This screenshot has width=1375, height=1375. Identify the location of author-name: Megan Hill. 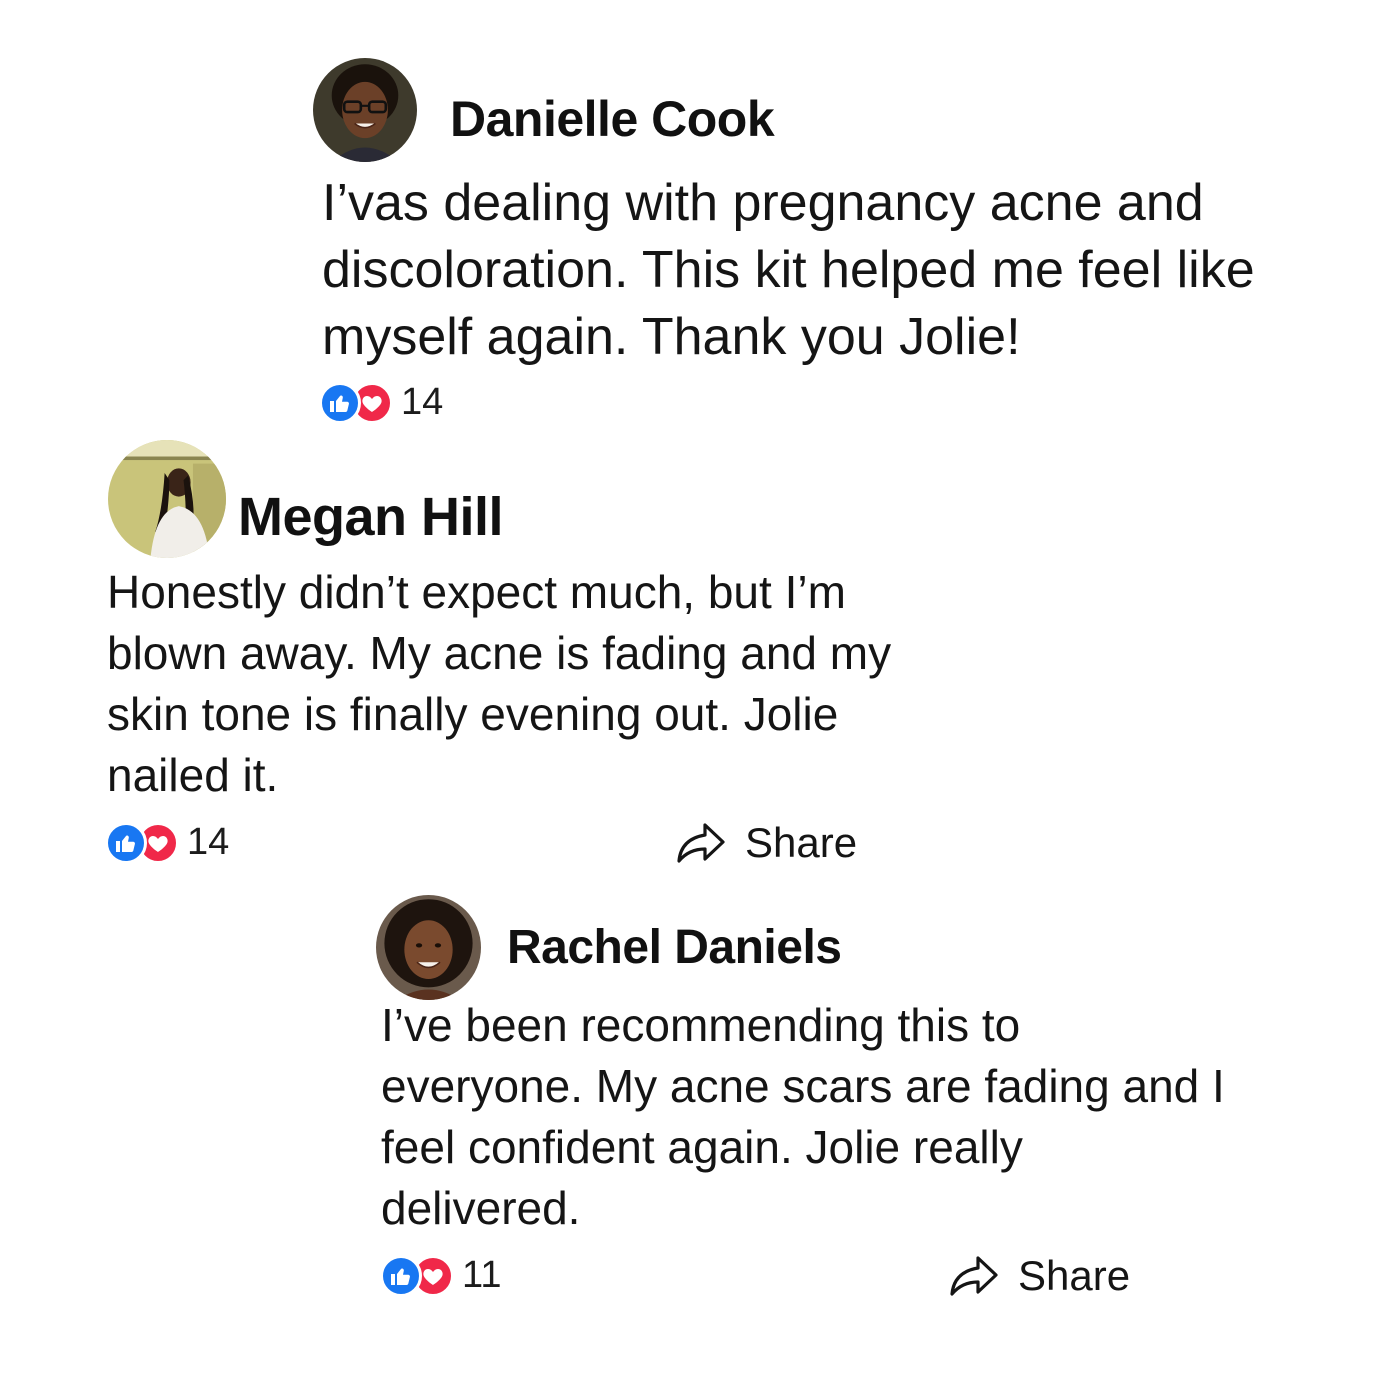
(371, 517).